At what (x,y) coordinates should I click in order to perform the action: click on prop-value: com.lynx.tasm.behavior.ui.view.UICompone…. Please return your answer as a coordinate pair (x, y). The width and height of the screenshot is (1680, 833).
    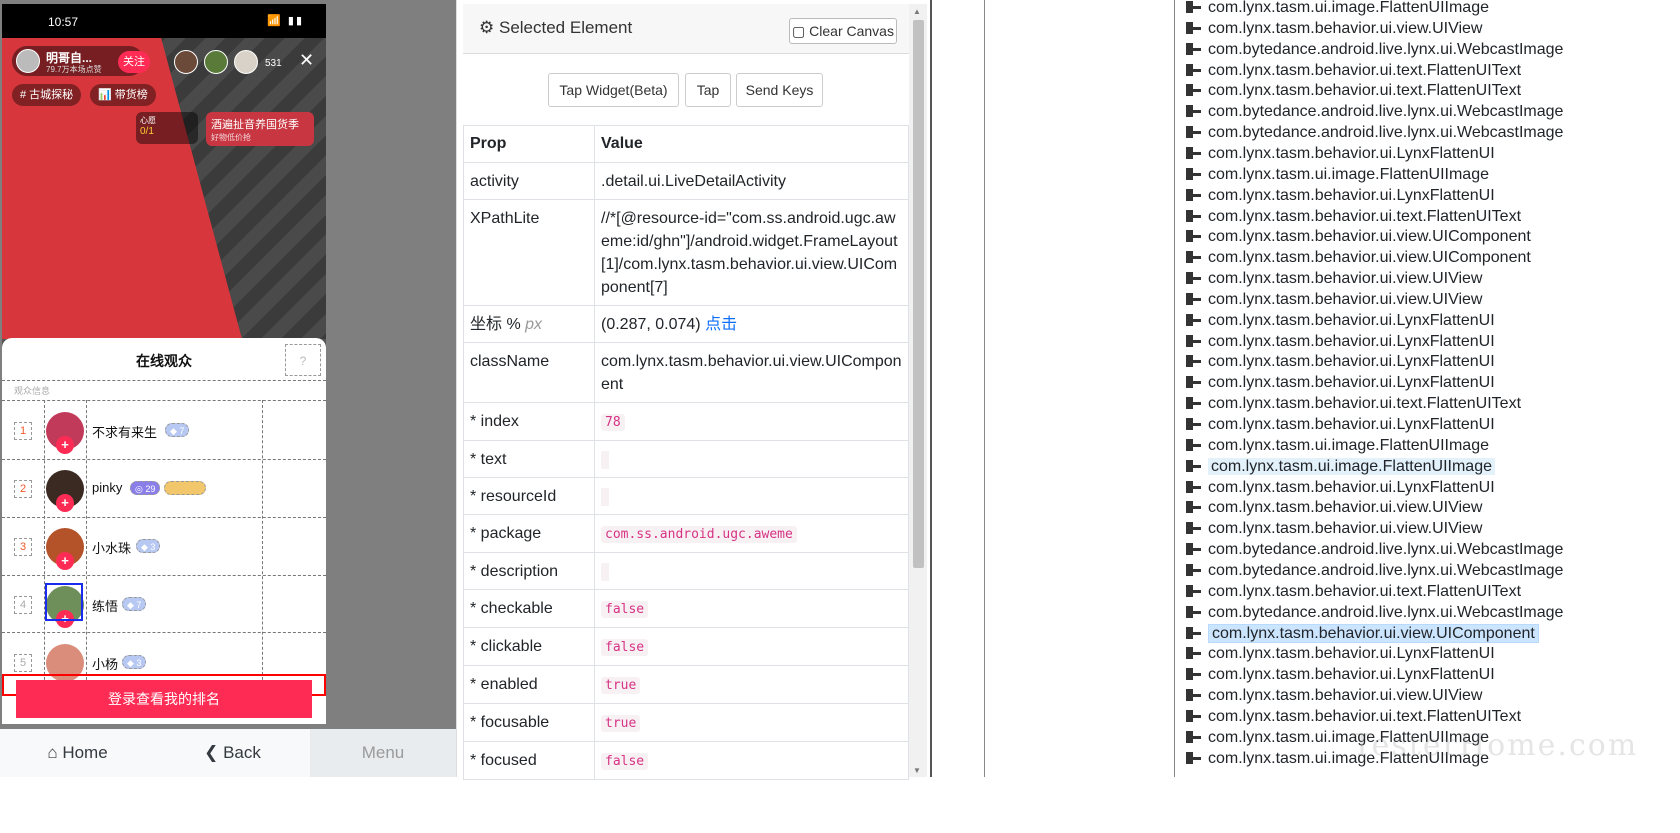
    Looking at the image, I should click on (751, 372).